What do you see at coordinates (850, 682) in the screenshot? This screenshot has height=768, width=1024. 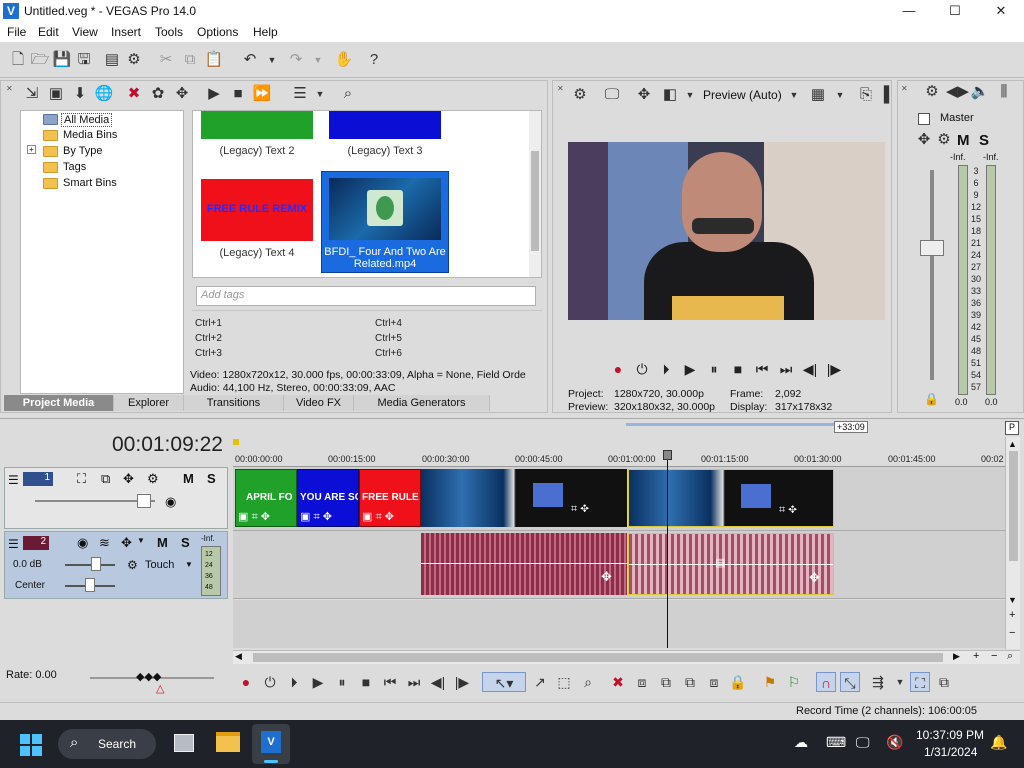 I see `auto-crossfade-icon: ⤡` at bounding box center [850, 682].